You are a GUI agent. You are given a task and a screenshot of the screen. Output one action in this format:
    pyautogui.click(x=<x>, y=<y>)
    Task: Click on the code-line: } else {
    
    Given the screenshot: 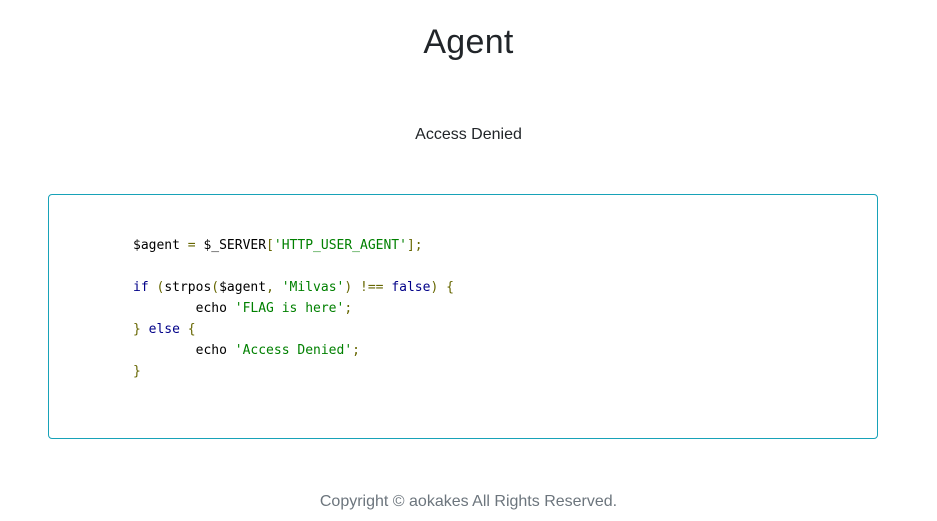 What is the action you would take?
    pyautogui.click(x=293, y=329)
    